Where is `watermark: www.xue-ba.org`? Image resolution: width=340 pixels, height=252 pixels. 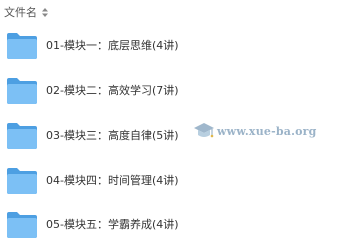
watermark: www.xue-ba.org is located at coordinates (255, 131).